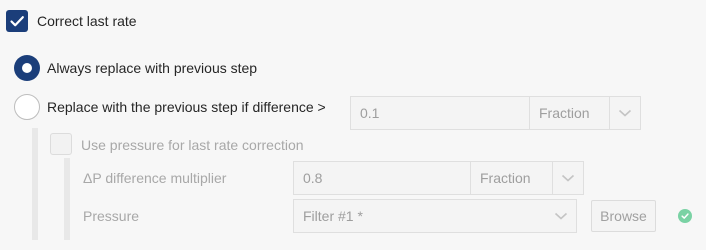 Image resolution: width=706 pixels, height=250 pixels. I want to click on dp-multiplier-value: 0.8, so click(313, 178).